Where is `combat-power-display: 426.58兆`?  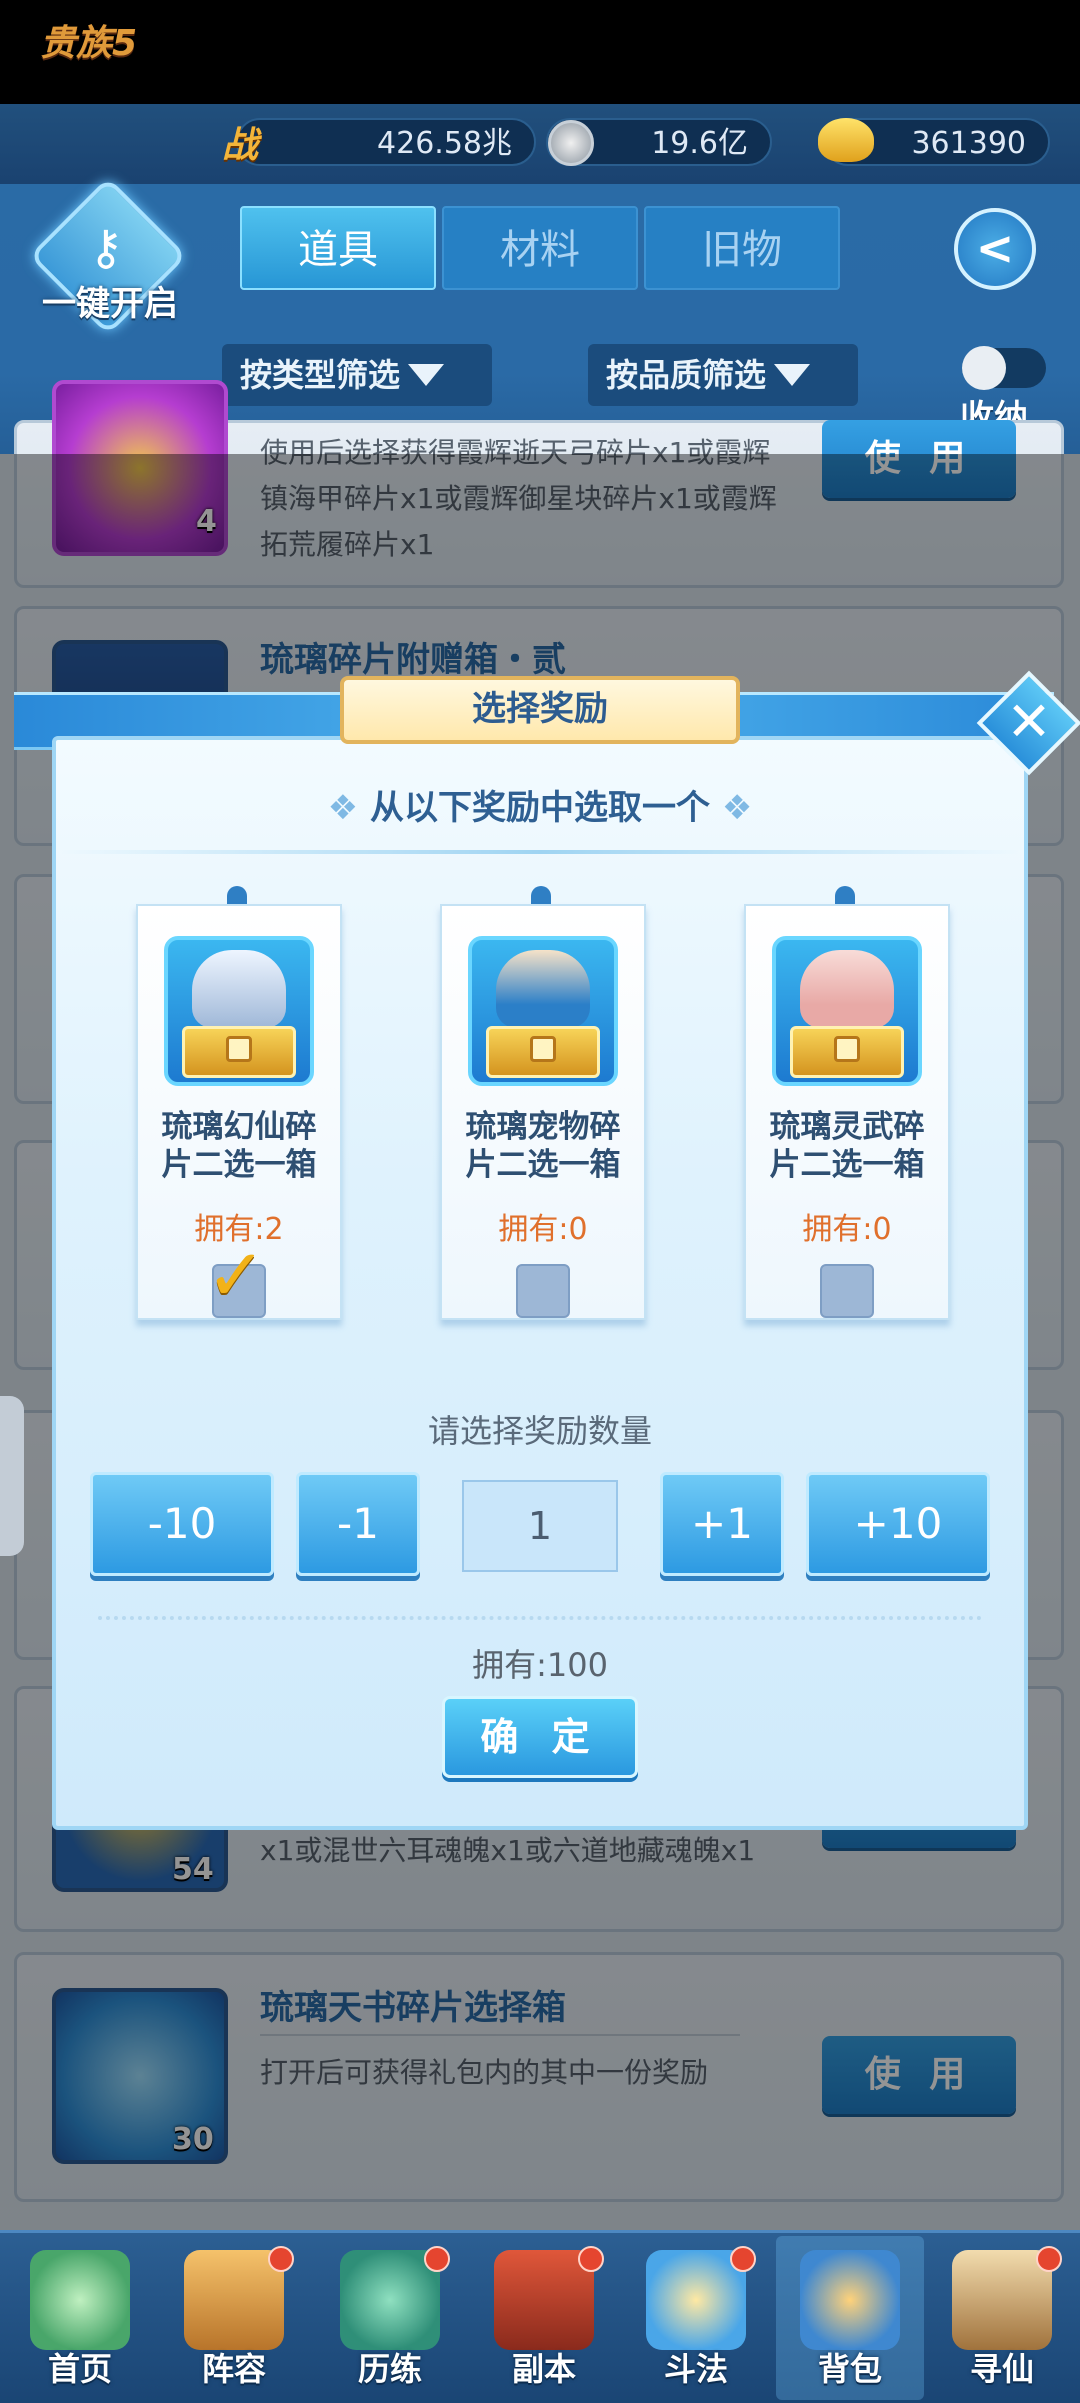
combat-power-display: 426.58兆 is located at coordinates (386, 142).